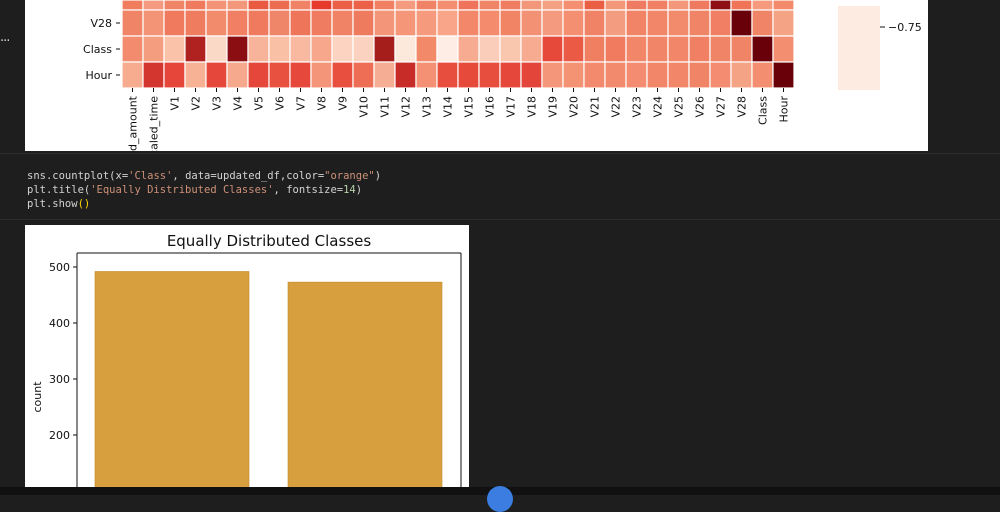 This screenshot has height=512, width=1000. I want to click on heatmap-col-label: V5, so click(259, 103).